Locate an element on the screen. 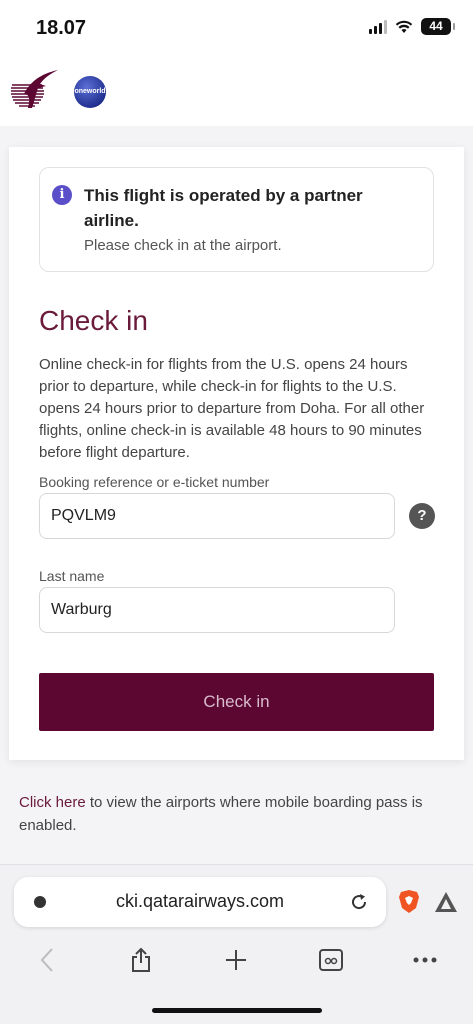  share-button is located at coordinates (141, 960).